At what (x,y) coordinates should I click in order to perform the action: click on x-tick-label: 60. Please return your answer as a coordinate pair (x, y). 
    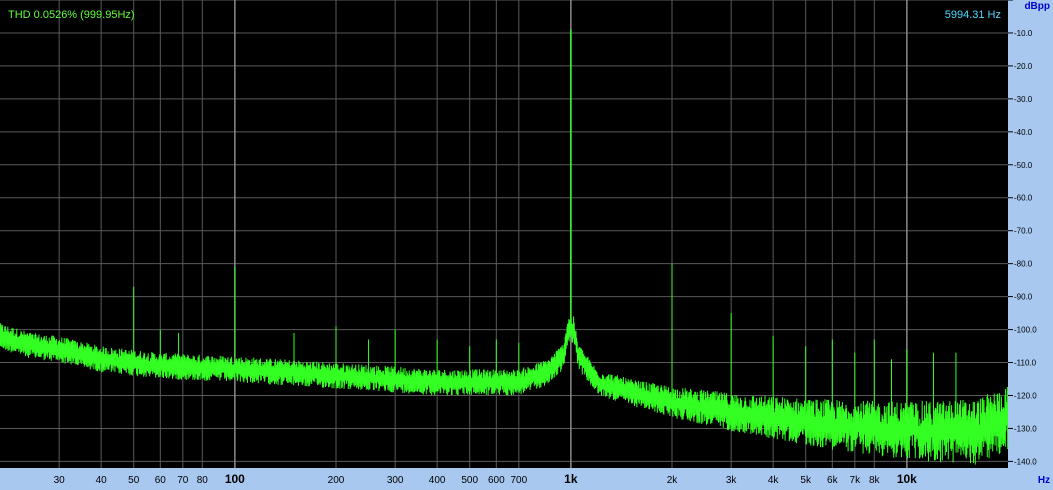
    Looking at the image, I should click on (161, 480).